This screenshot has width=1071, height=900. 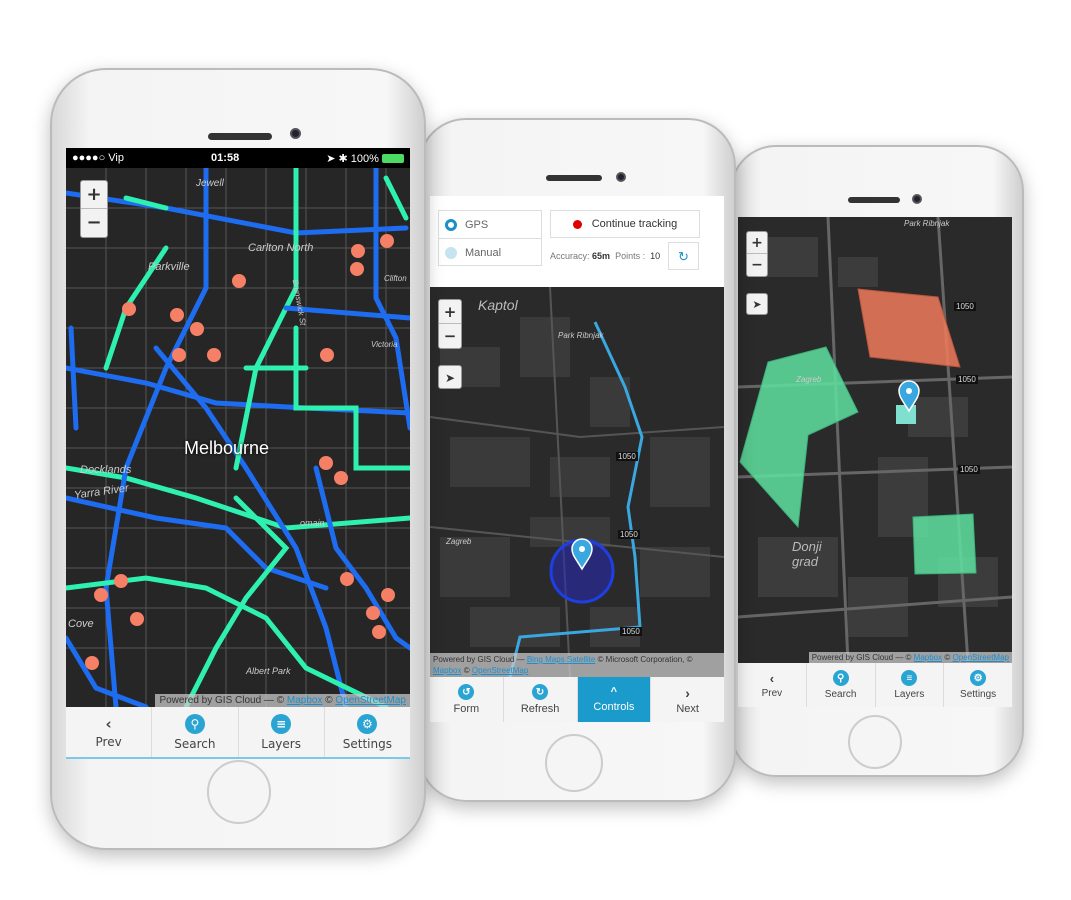 I want to click on mode-gps: GPS, so click(x=490, y=225).